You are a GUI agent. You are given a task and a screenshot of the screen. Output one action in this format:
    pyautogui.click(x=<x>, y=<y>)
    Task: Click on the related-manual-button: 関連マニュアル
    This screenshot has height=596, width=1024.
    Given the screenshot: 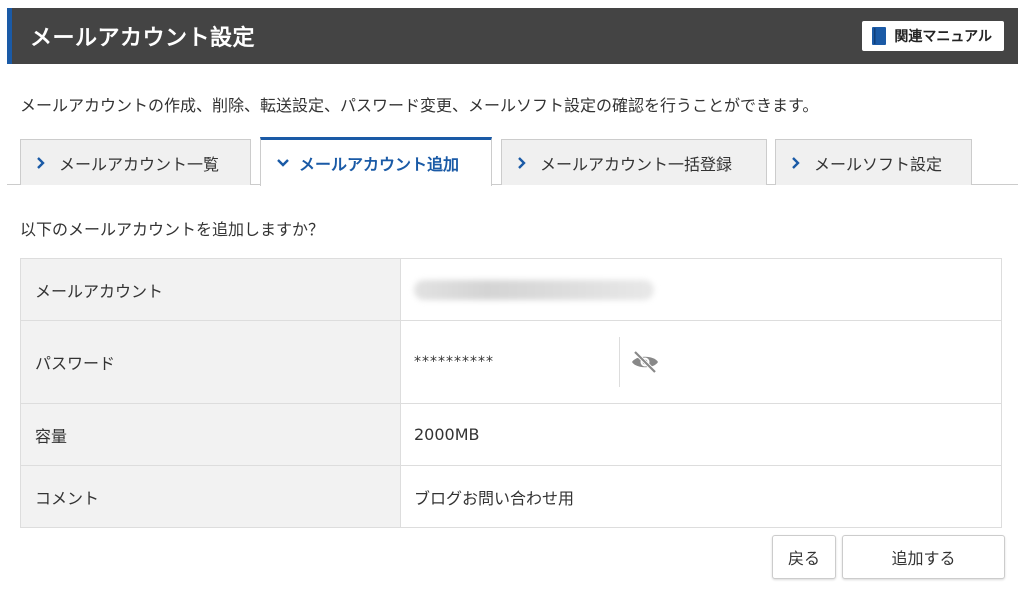 What is the action you would take?
    pyautogui.click(x=933, y=36)
    